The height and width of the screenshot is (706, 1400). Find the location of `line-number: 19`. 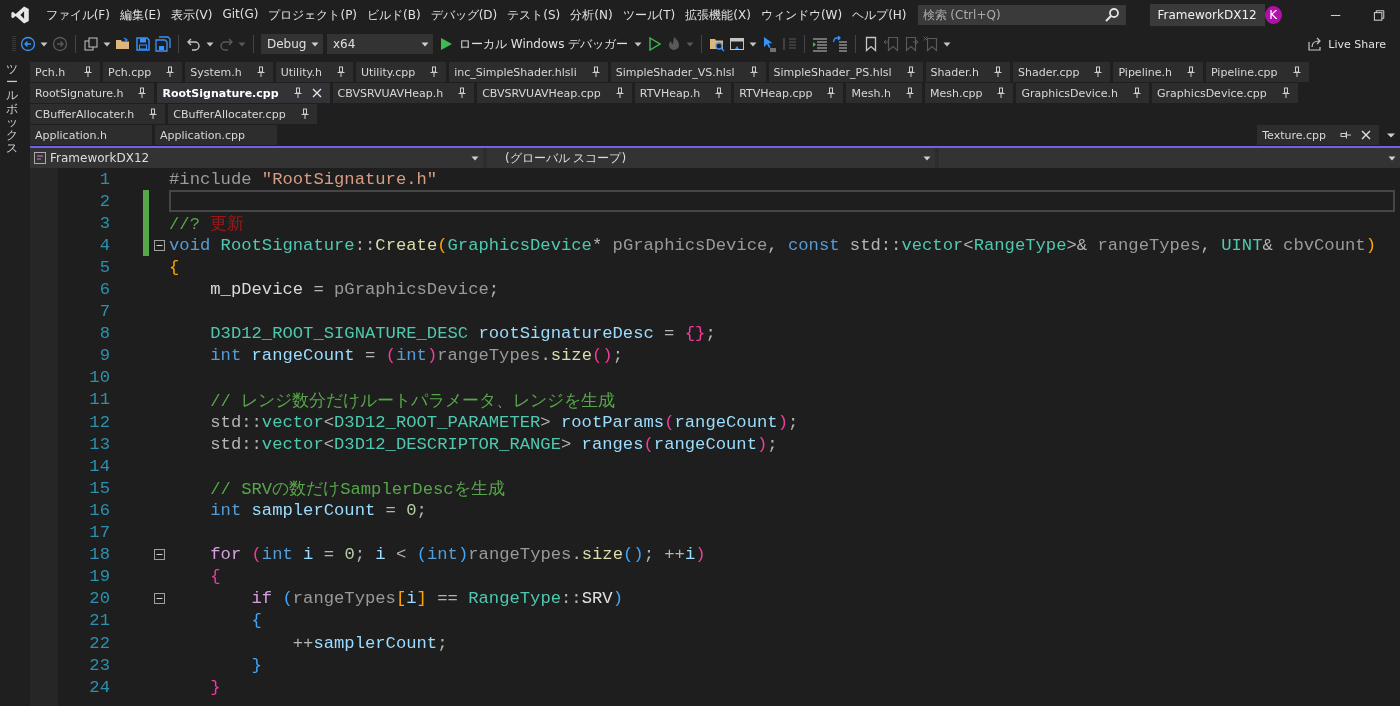

line-number: 19 is located at coordinates (99, 577).